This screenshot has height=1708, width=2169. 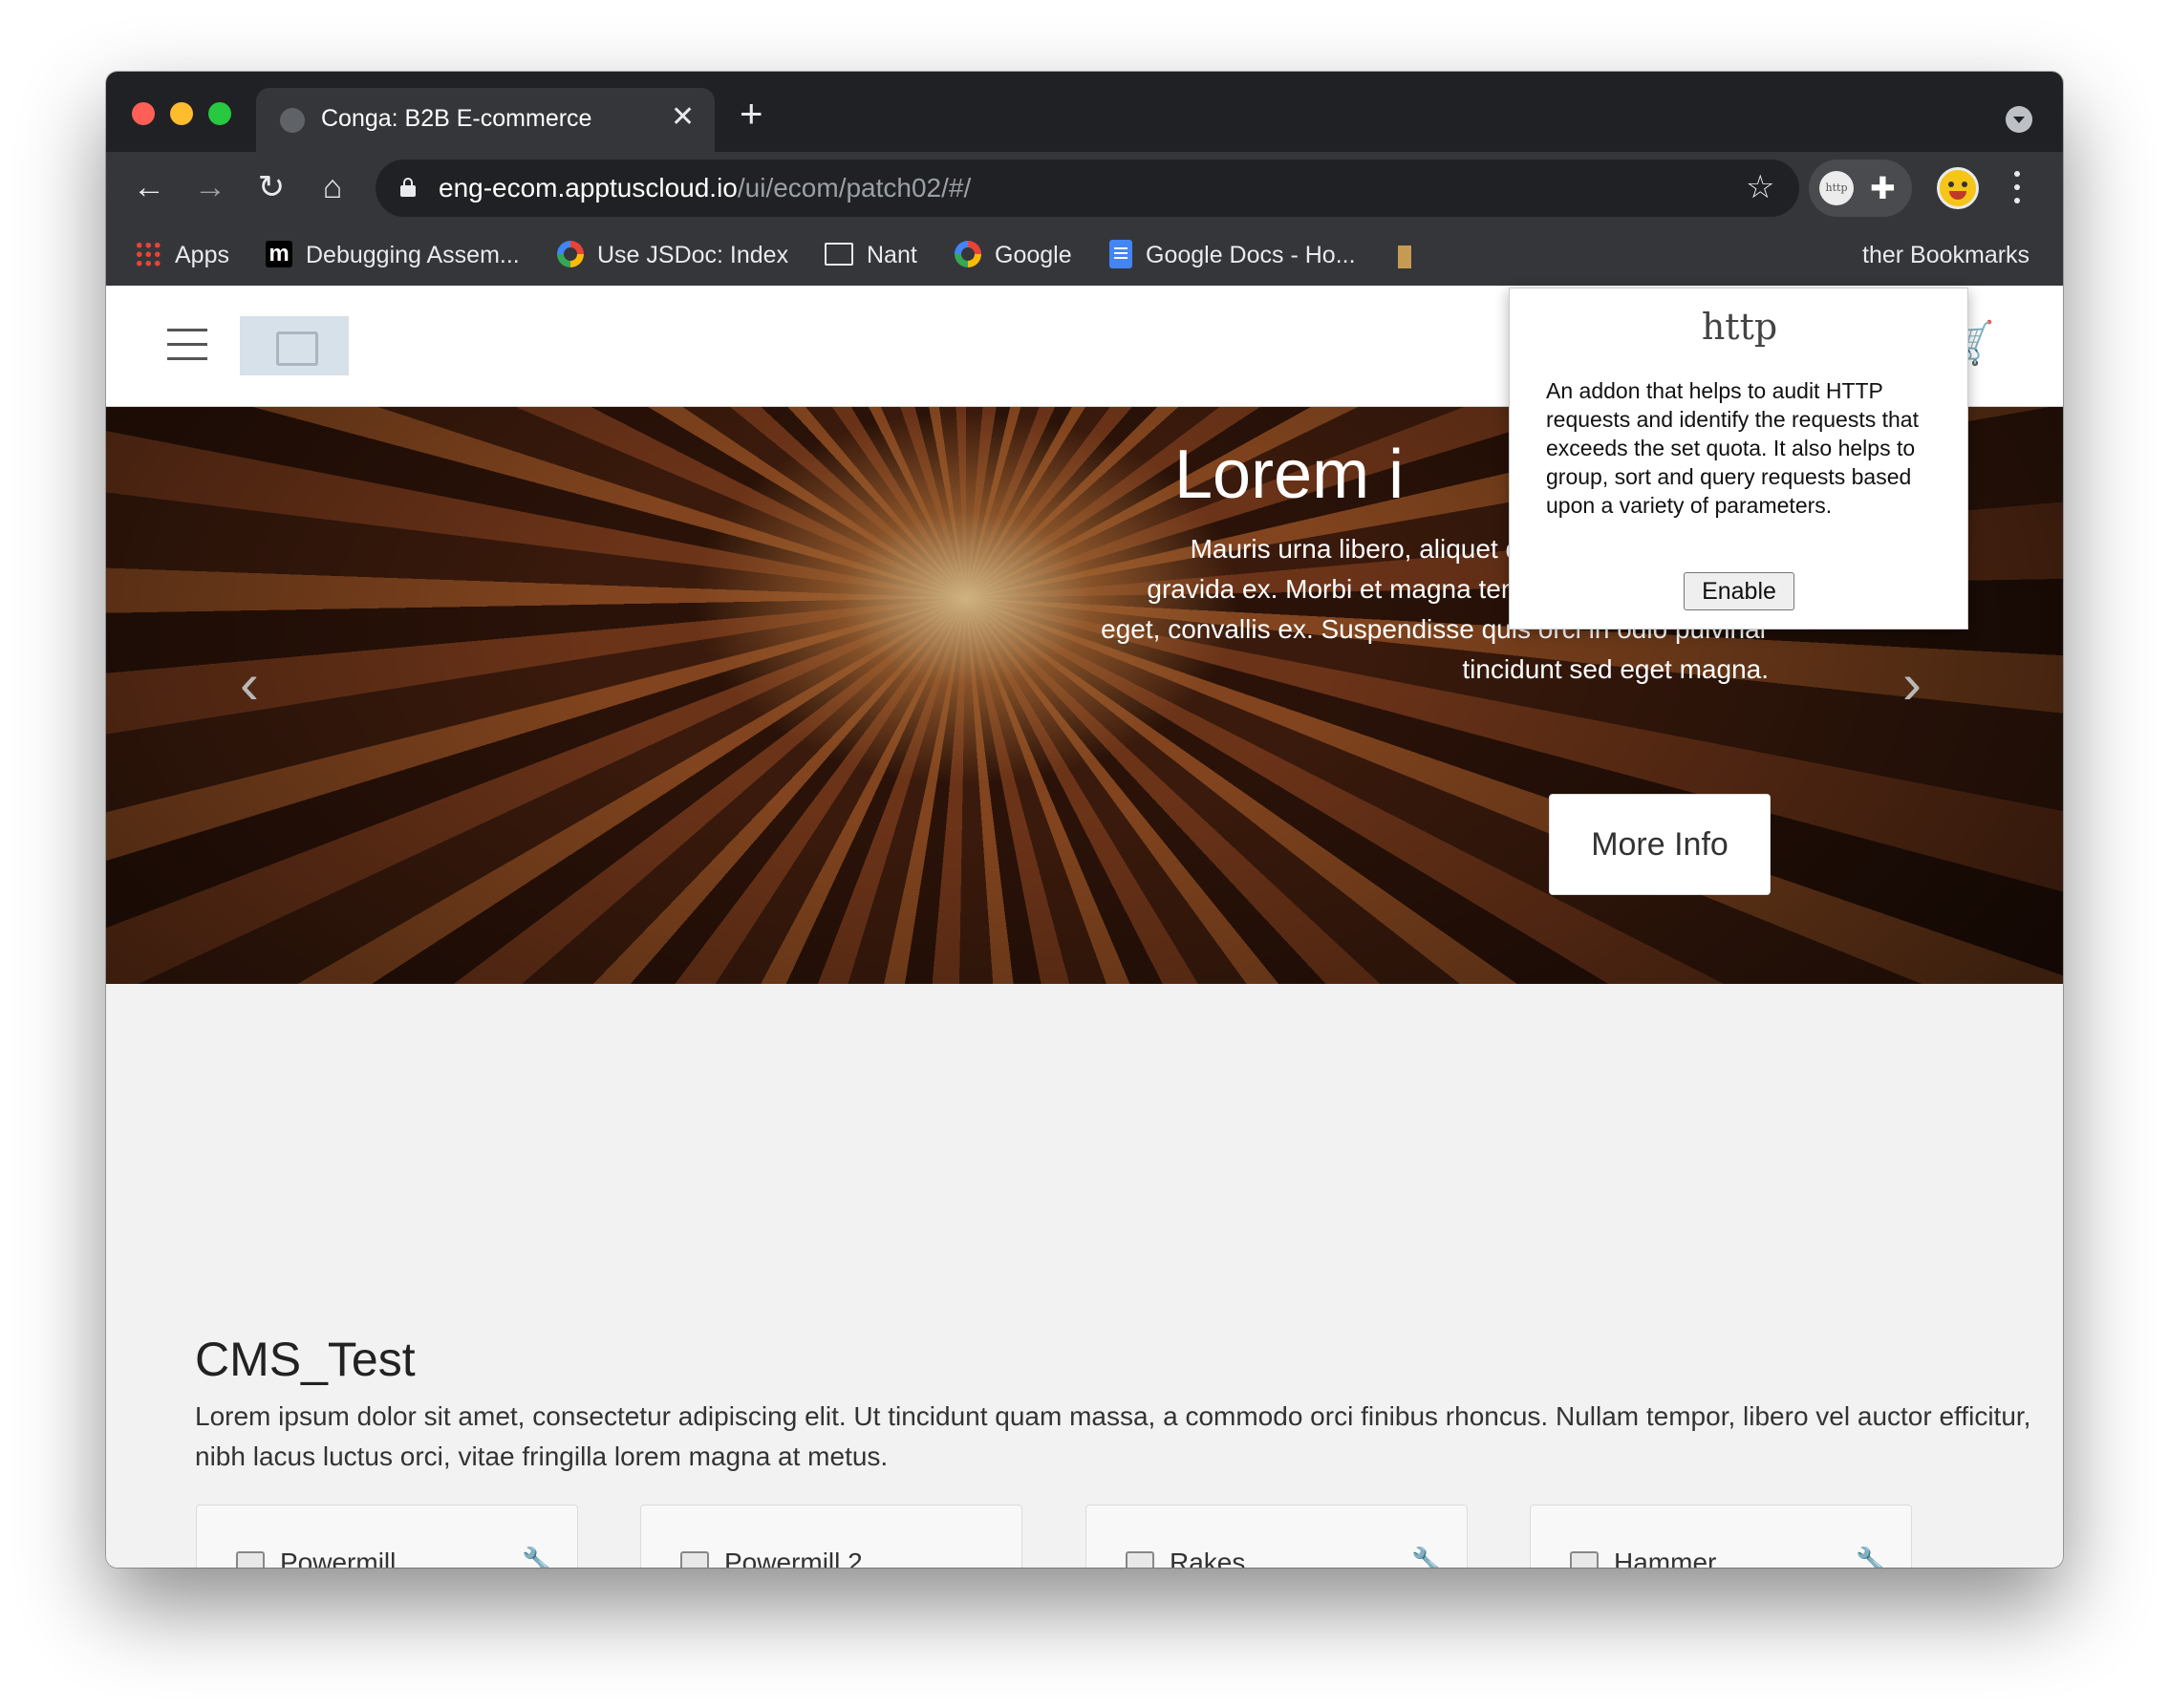 What do you see at coordinates (144, 113) in the screenshot?
I see `close-window-button` at bounding box center [144, 113].